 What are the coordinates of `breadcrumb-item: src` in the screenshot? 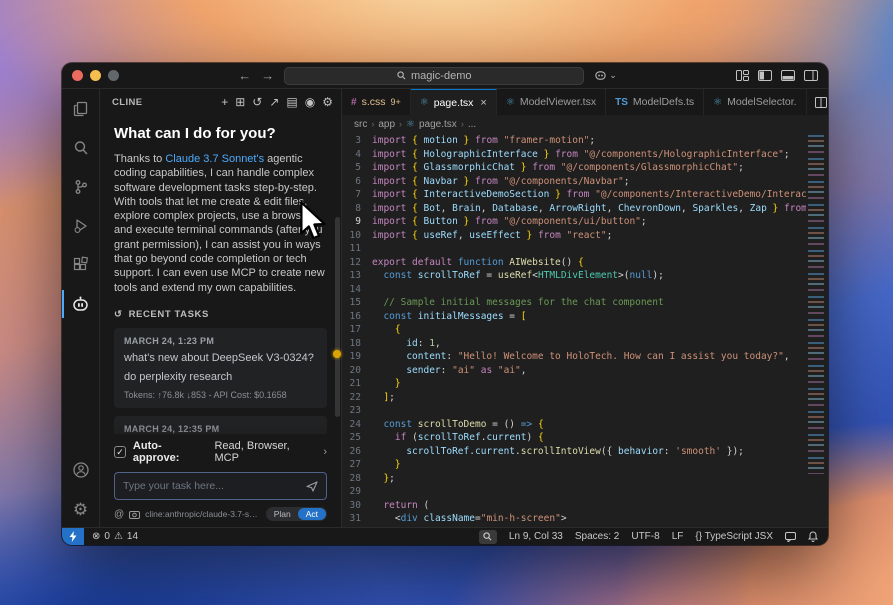 It's located at (360, 124).